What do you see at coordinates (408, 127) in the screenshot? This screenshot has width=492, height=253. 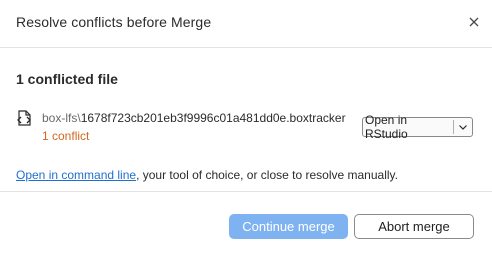 I see `open-in-rstudio-button: Open in RStudio` at bounding box center [408, 127].